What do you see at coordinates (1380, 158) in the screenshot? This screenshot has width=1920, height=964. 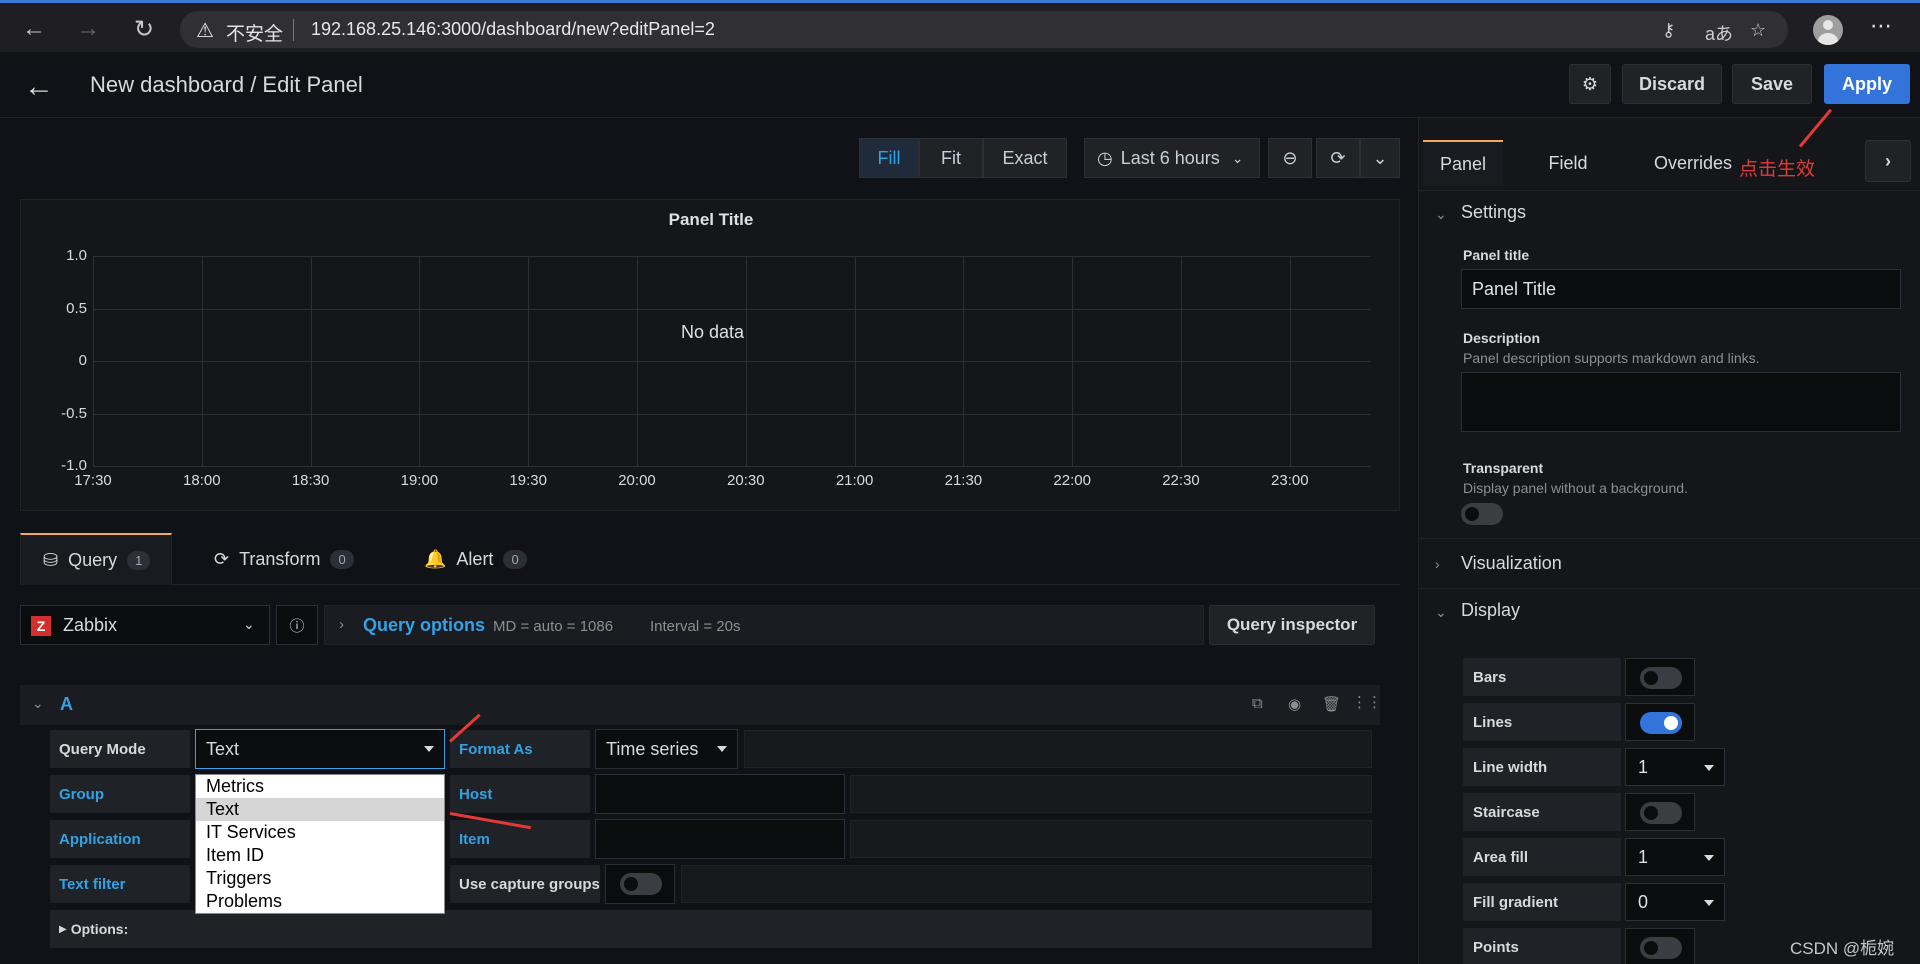 I see `refresh-interval-chevron-icon: ⌄` at bounding box center [1380, 158].